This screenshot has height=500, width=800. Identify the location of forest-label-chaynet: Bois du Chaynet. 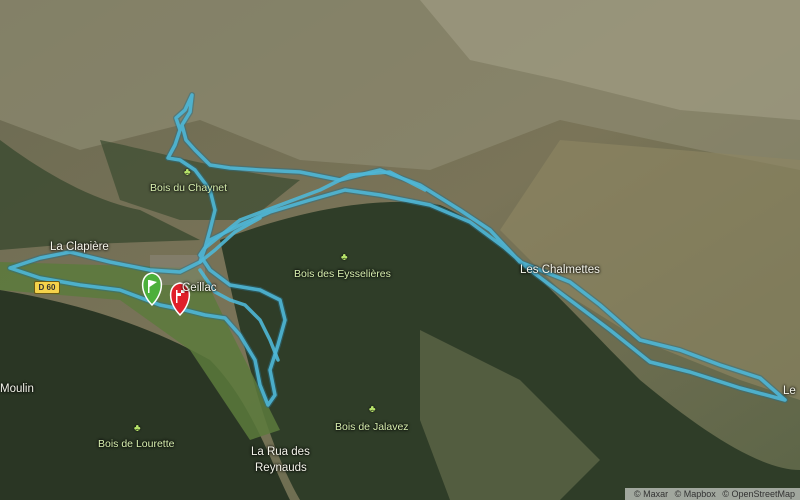
(189, 188).